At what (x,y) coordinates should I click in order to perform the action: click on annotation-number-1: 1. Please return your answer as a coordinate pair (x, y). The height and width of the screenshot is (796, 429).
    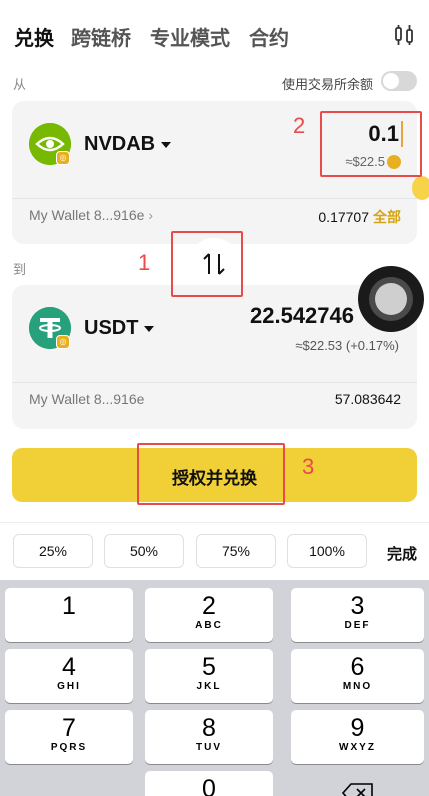
    Looking at the image, I should click on (144, 262).